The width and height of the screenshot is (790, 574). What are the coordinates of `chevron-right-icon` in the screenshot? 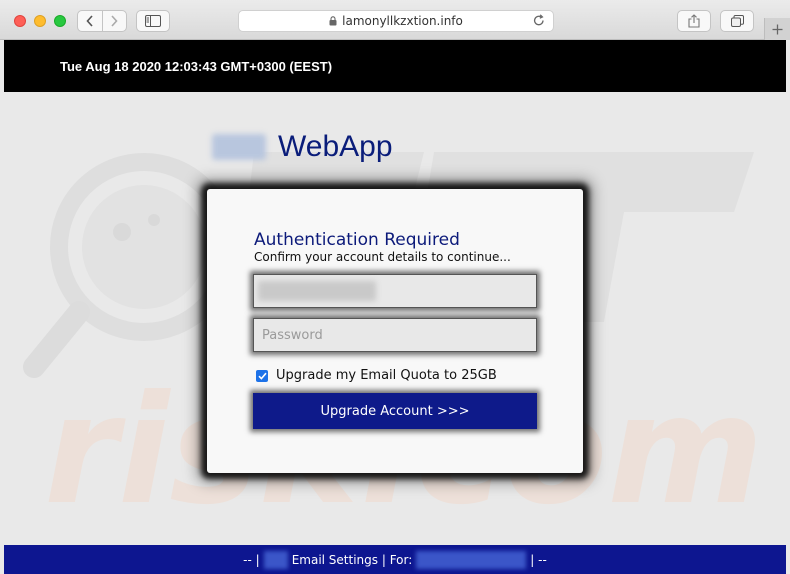 It's located at (114, 21).